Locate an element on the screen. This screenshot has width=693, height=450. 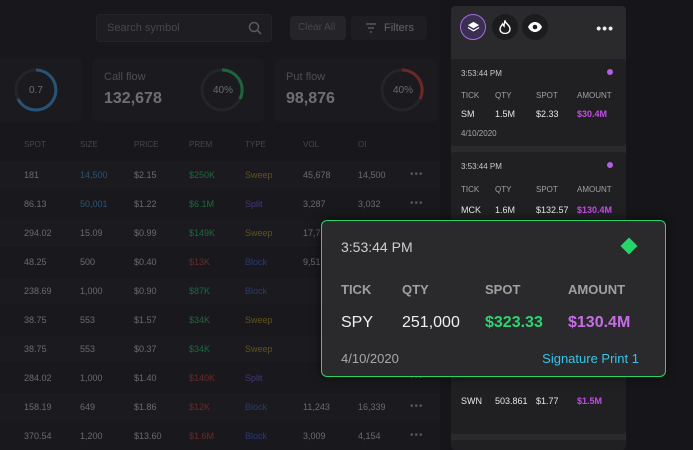
cell-price: $0.90 is located at coordinates (145, 291).